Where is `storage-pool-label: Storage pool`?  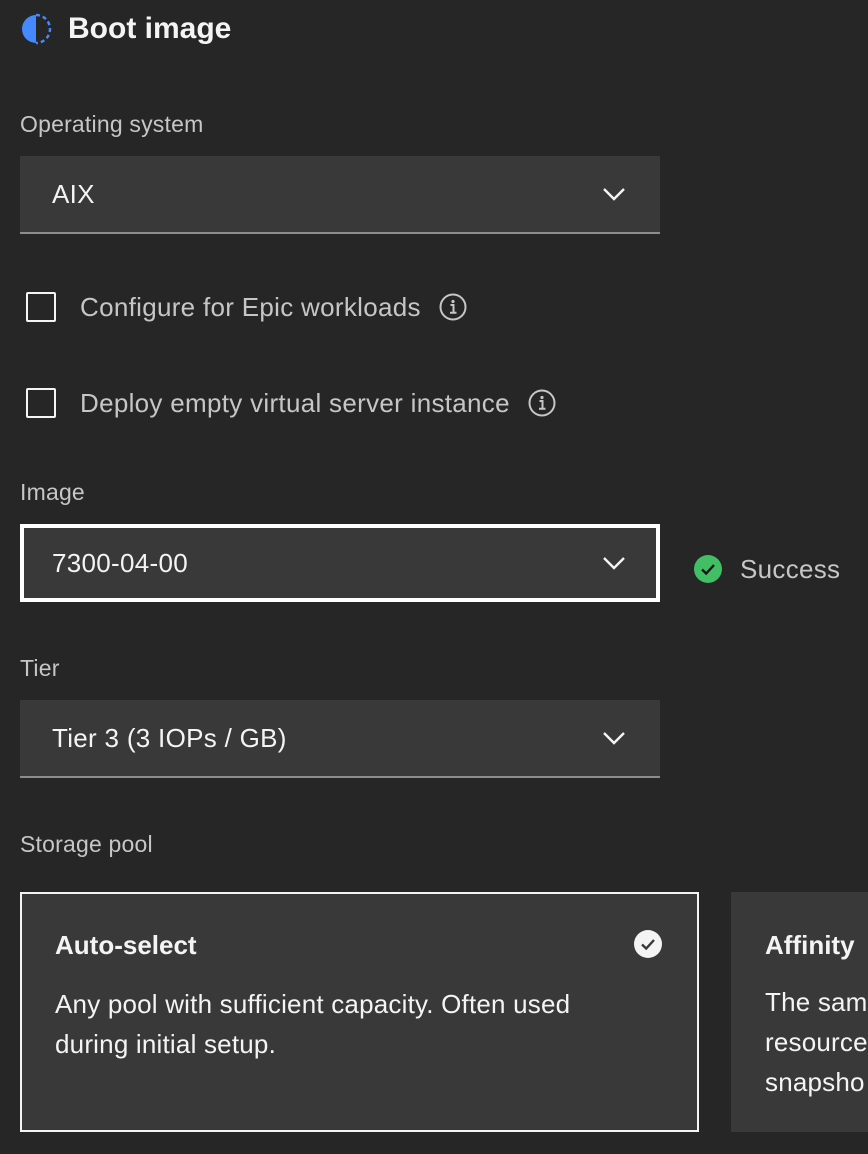
storage-pool-label: Storage pool is located at coordinates (86, 844).